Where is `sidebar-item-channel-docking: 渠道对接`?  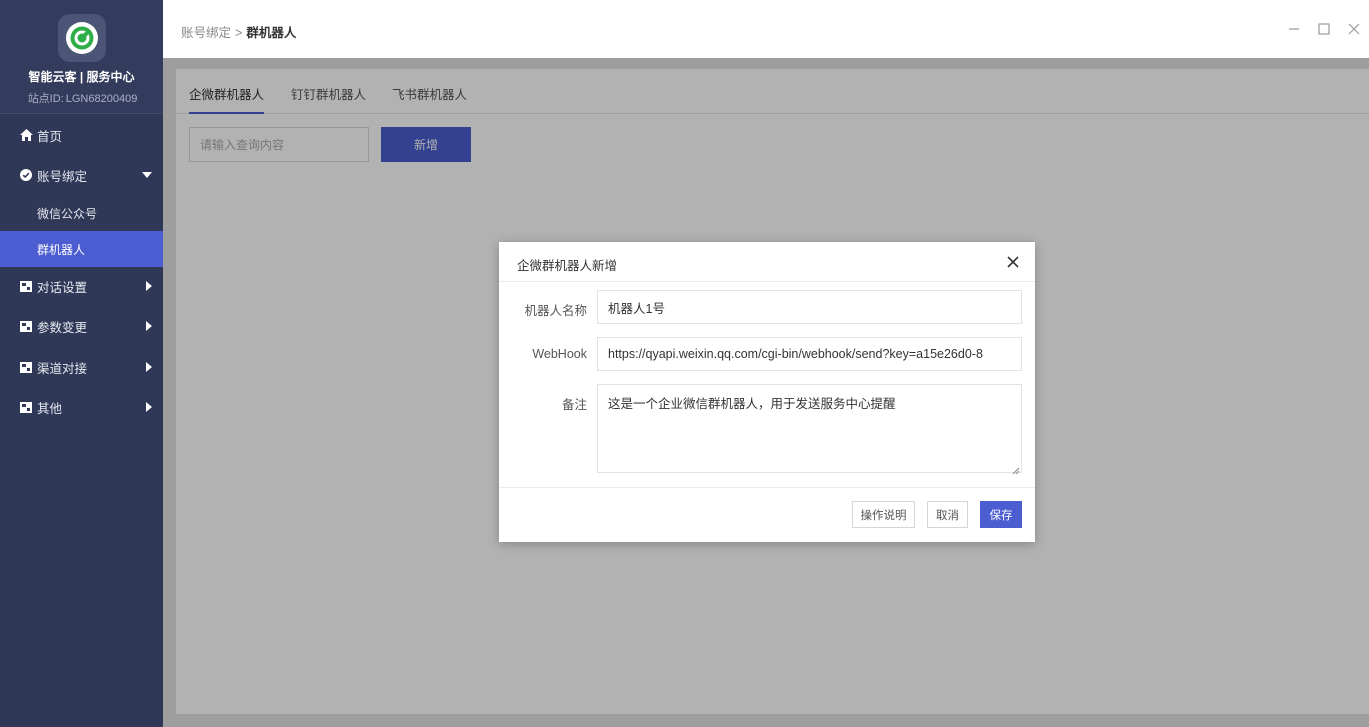
sidebar-item-channel-docking: 渠道对接 is located at coordinates (81, 367).